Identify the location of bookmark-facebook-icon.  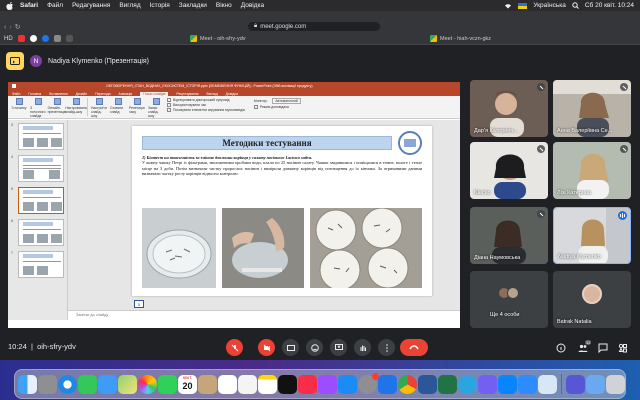
(45, 38).